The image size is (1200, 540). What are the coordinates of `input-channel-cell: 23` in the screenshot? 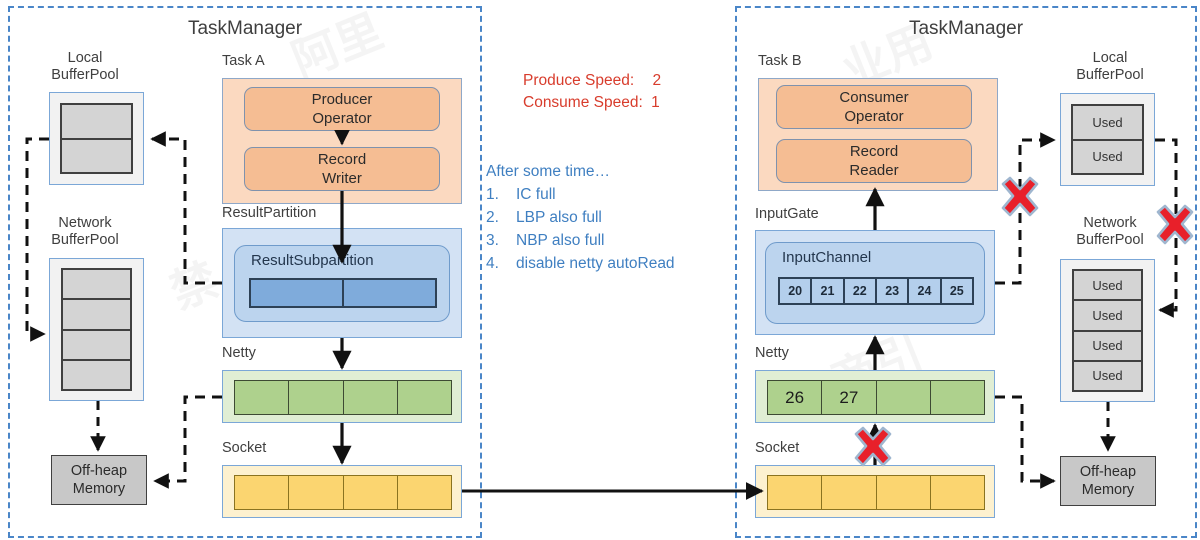 It's located at (893, 291).